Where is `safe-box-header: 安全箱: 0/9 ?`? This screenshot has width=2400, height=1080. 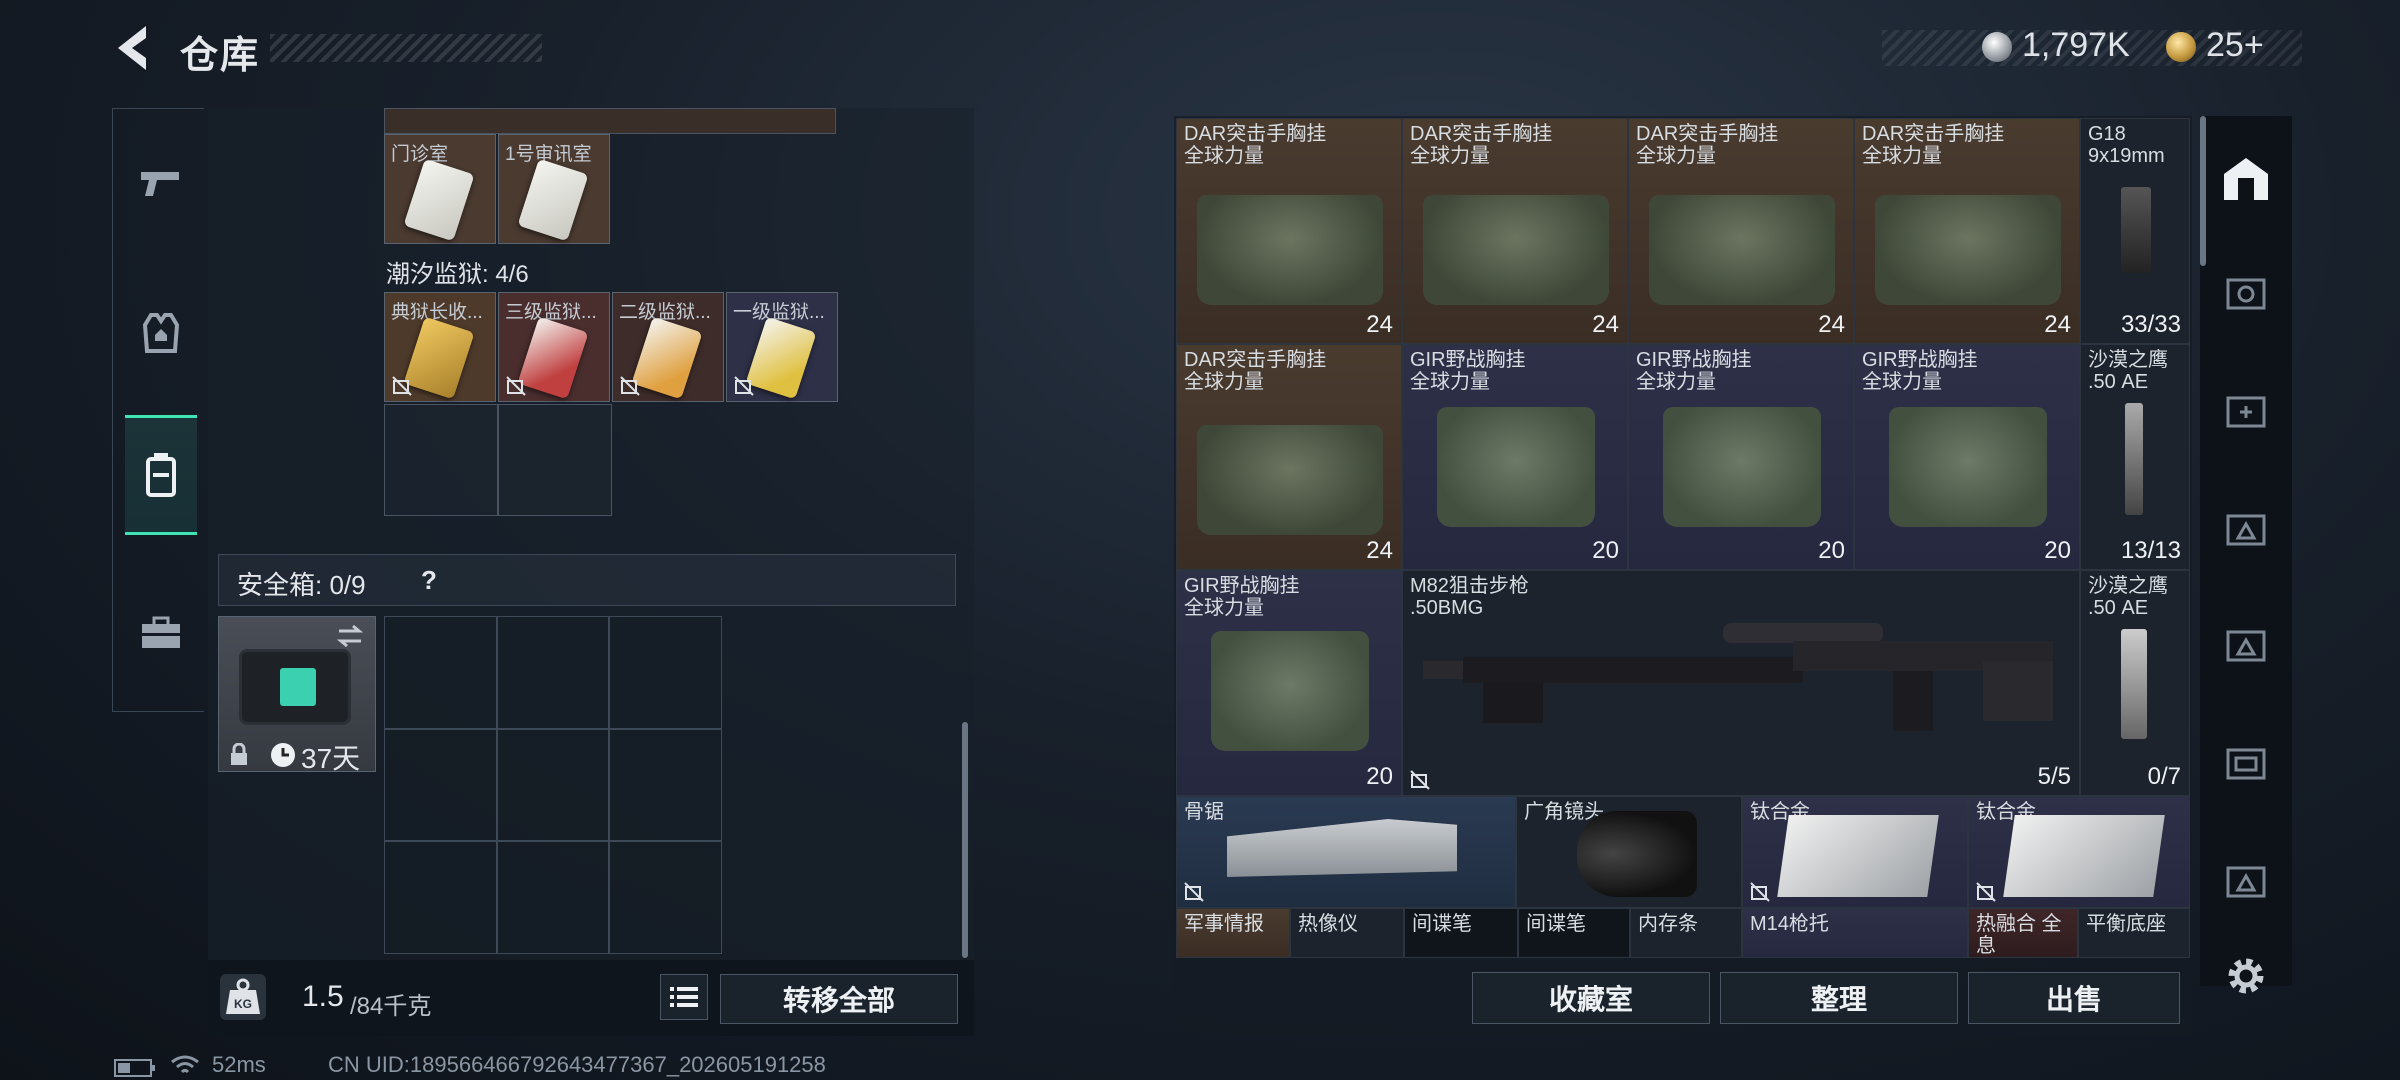 safe-box-header: 安全箱: 0/9 ? is located at coordinates (587, 580).